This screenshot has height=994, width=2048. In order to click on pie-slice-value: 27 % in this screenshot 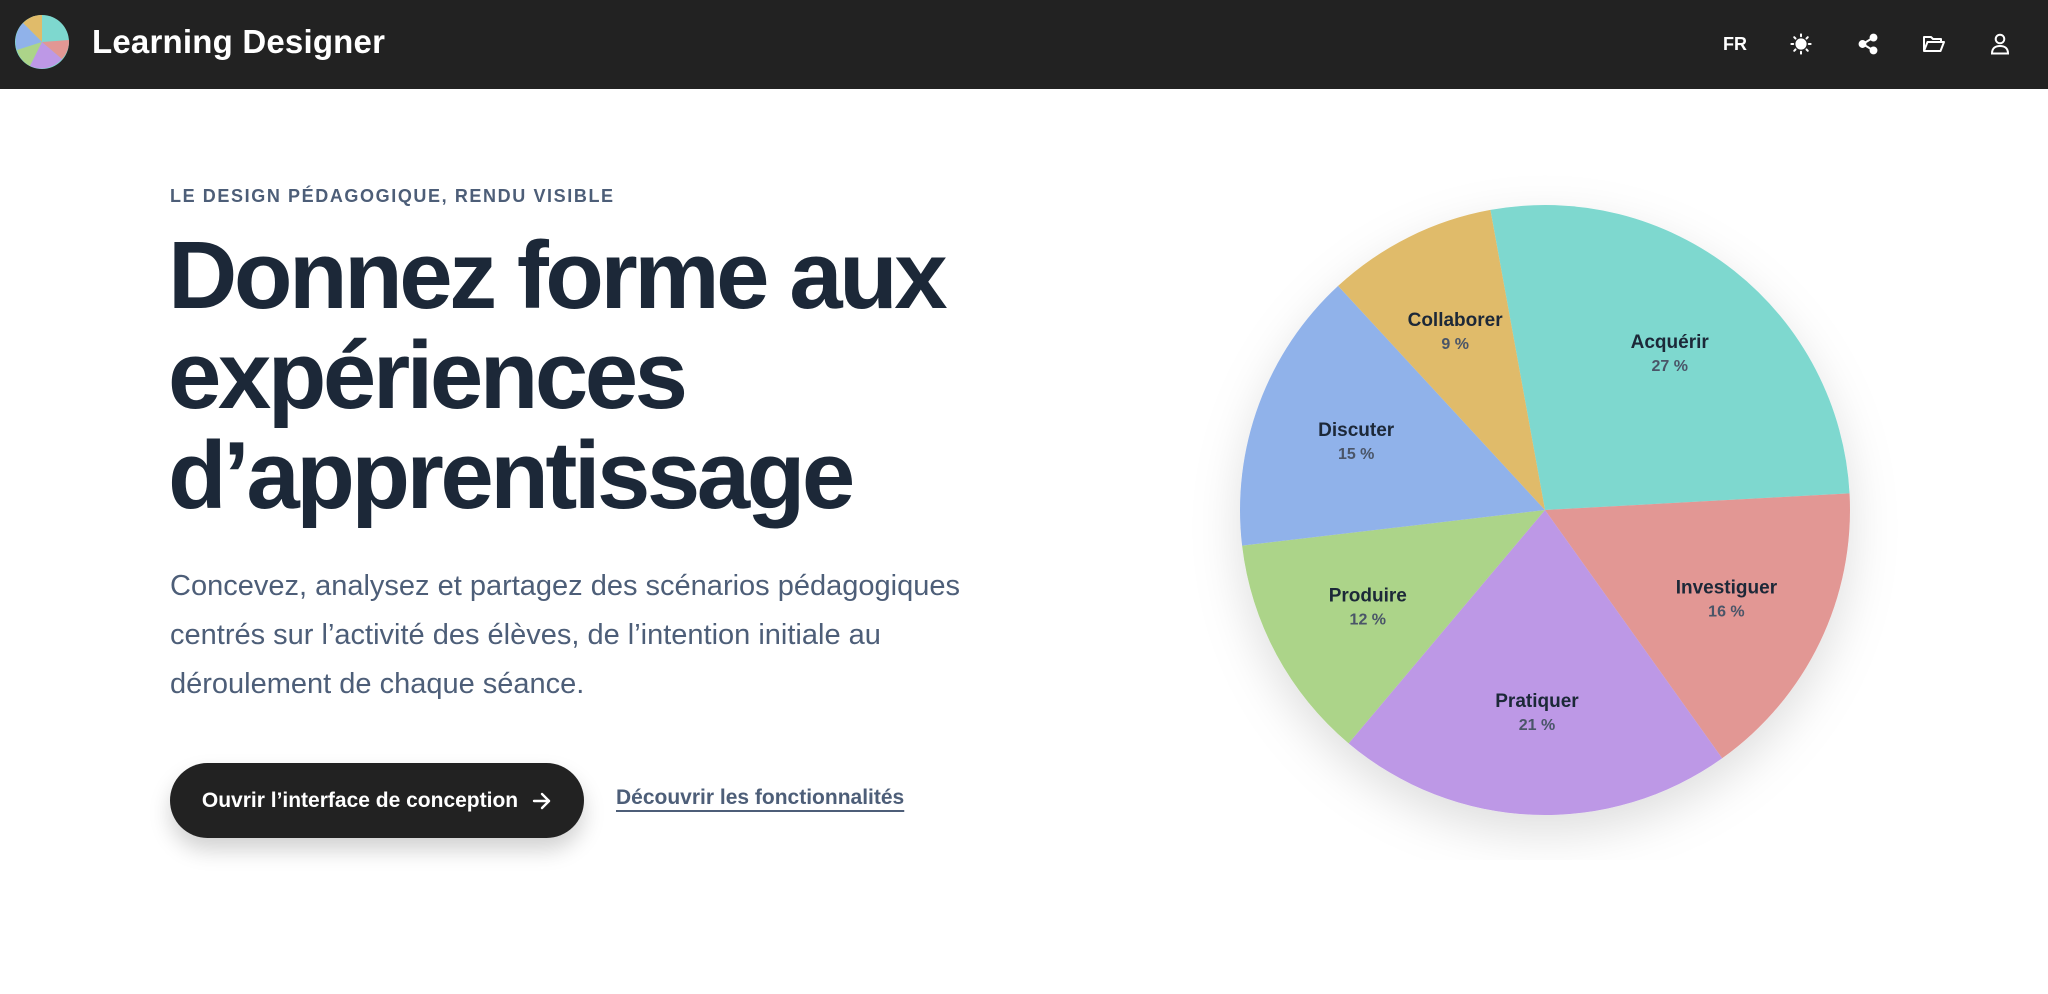, I will do `click(1669, 366)`.